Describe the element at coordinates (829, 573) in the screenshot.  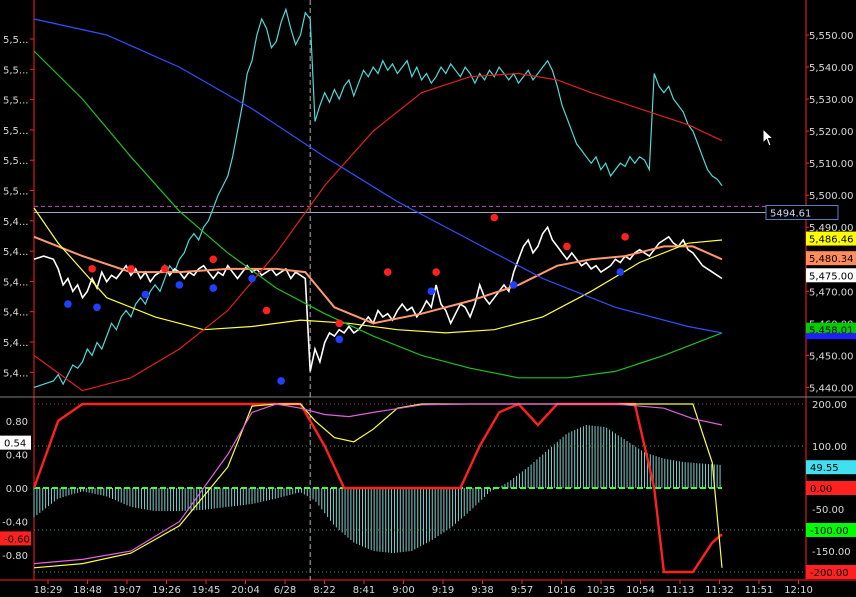
I see `oscillator-value-label: -200.00` at that location.